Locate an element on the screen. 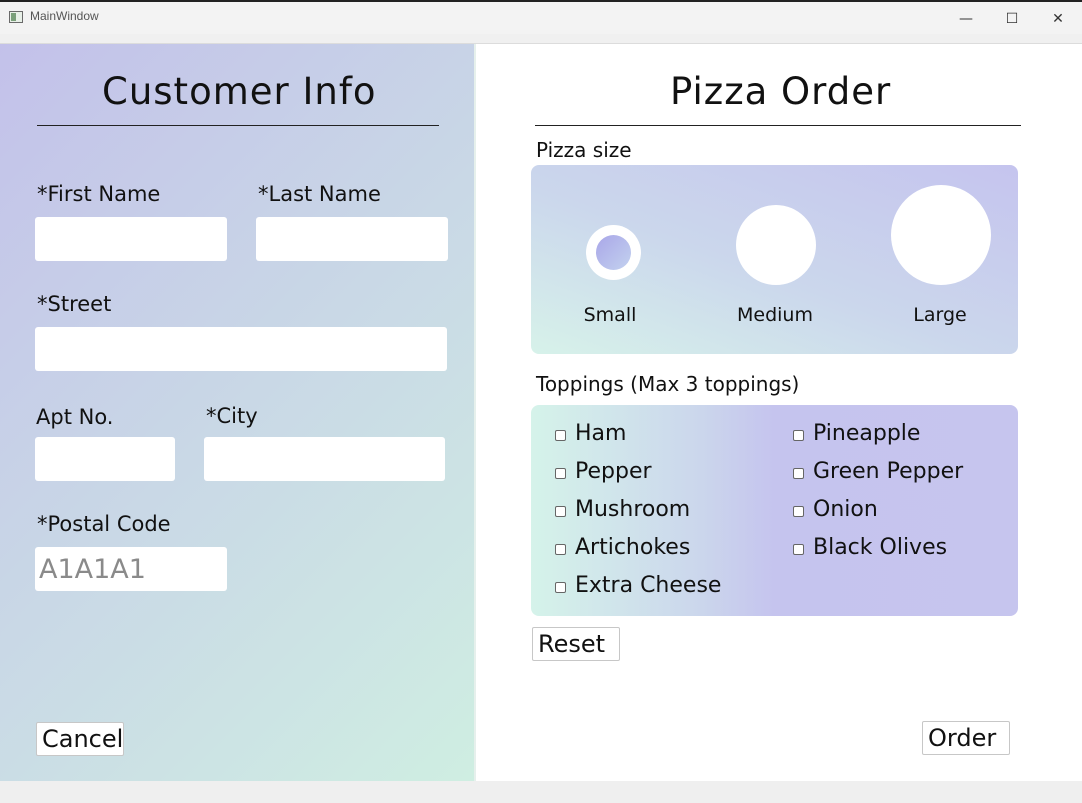 This screenshot has width=1082, height=803. minimize-icon: — is located at coordinates (966, 19).